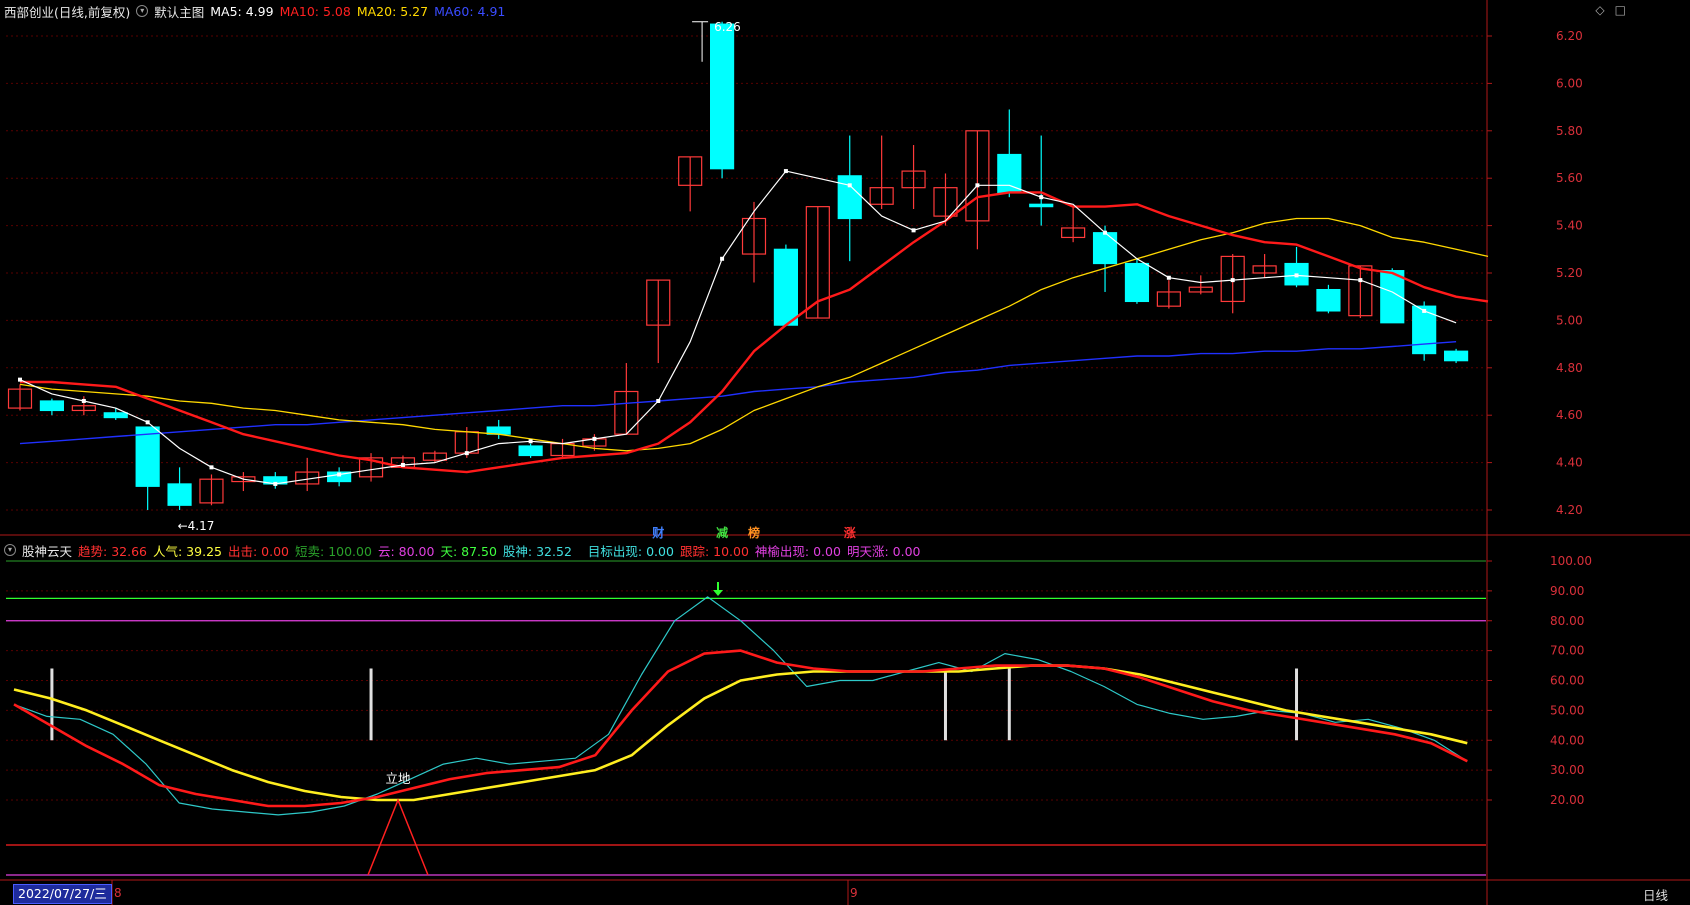  I want to click on indicator-tick-label: 60.00, so click(1567, 681).